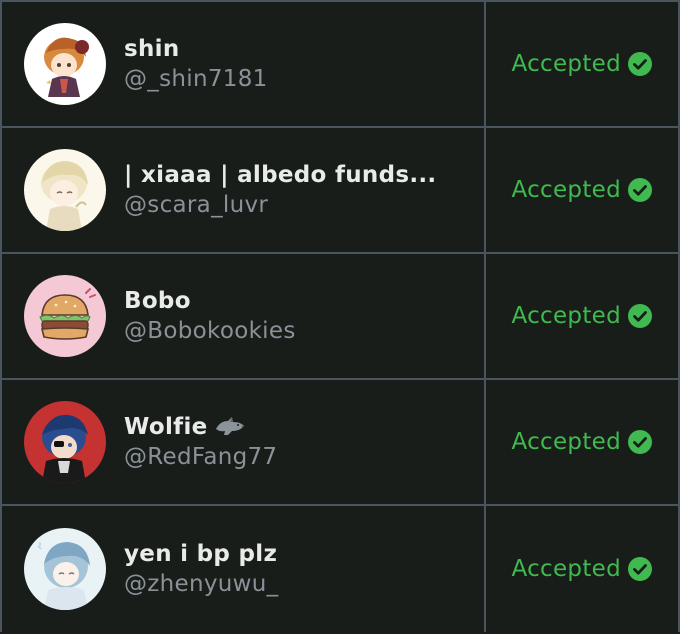 The width and height of the screenshot is (680, 634). What do you see at coordinates (210, 331) in the screenshot?
I see `user-handle: @Bobokookies` at bounding box center [210, 331].